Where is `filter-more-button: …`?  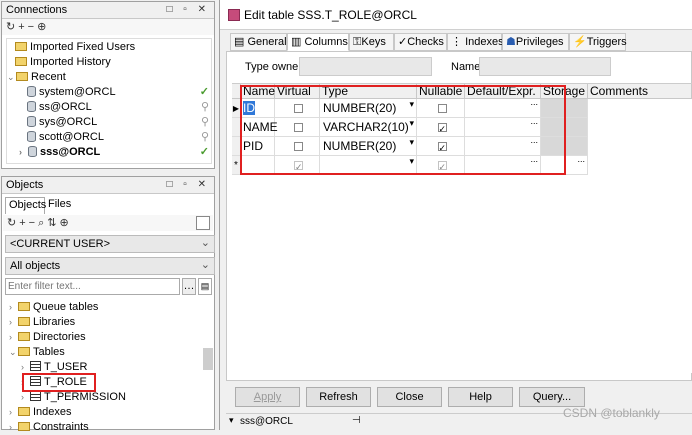 filter-more-button: … is located at coordinates (189, 286).